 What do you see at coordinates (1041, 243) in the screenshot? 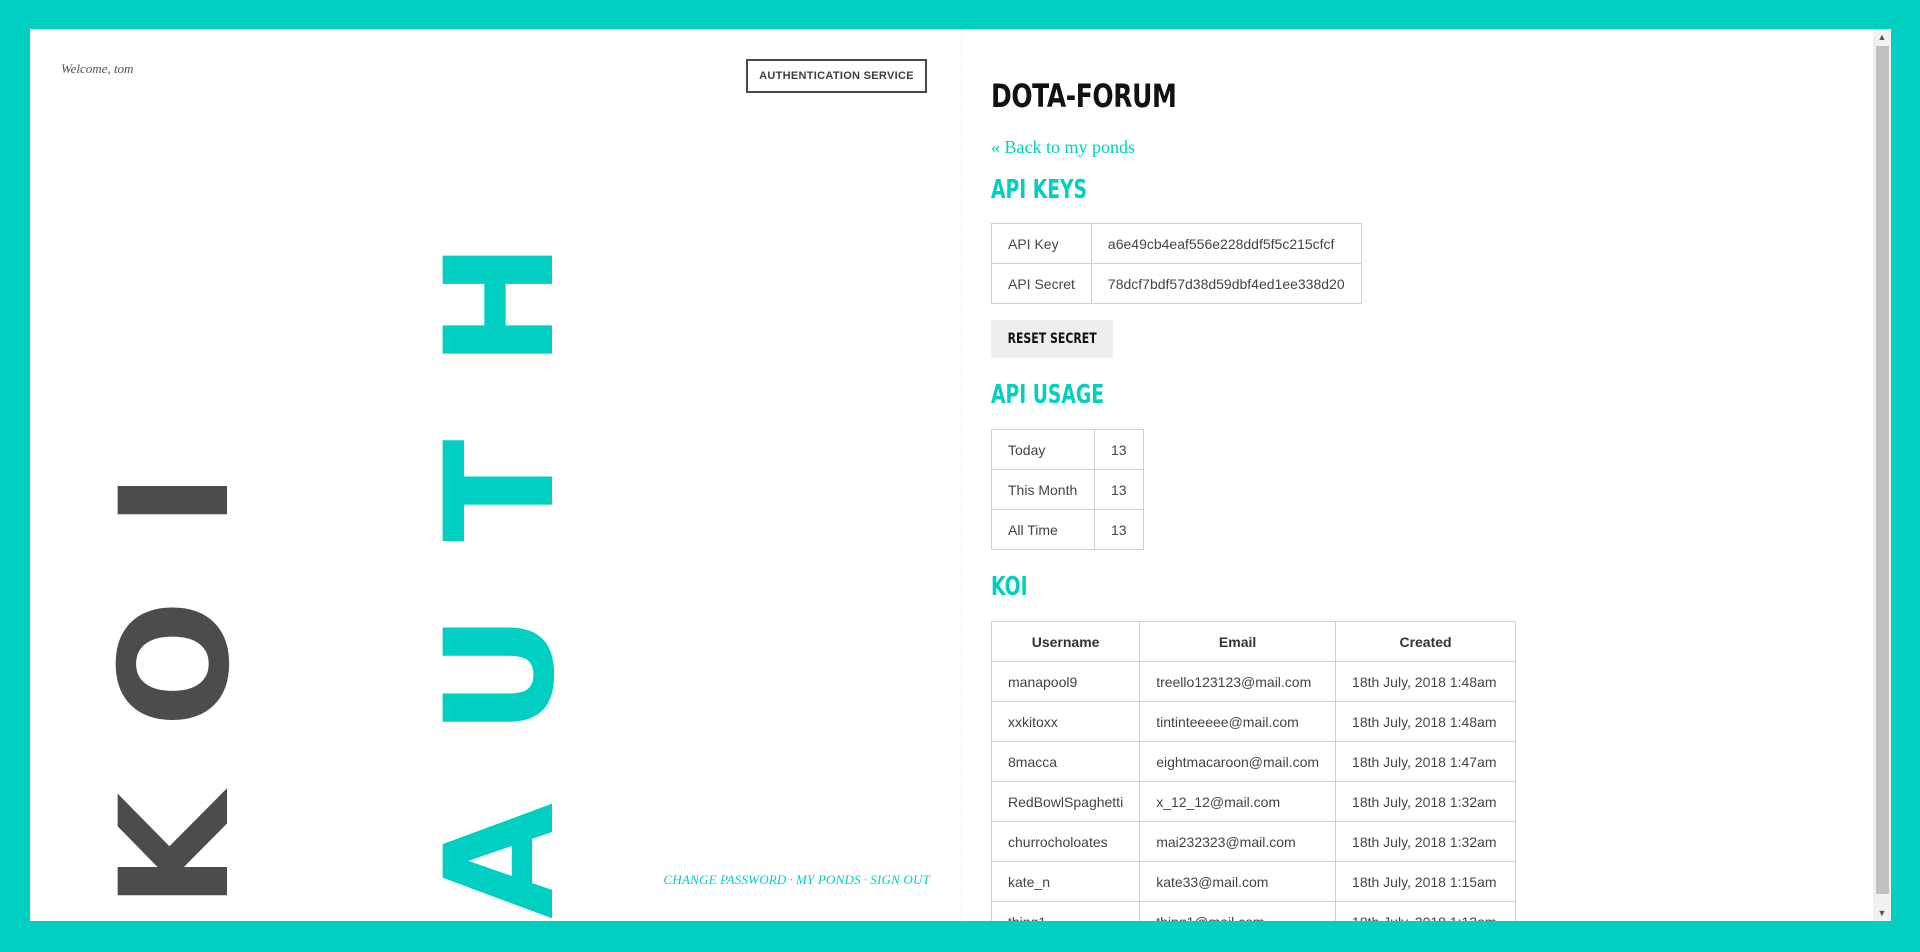
I see `api-key-label: API Key` at bounding box center [1041, 243].